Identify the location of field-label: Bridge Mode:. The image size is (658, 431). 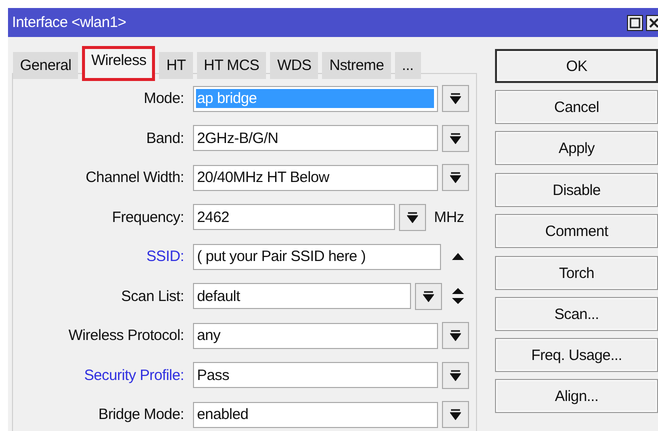
(141, 415).